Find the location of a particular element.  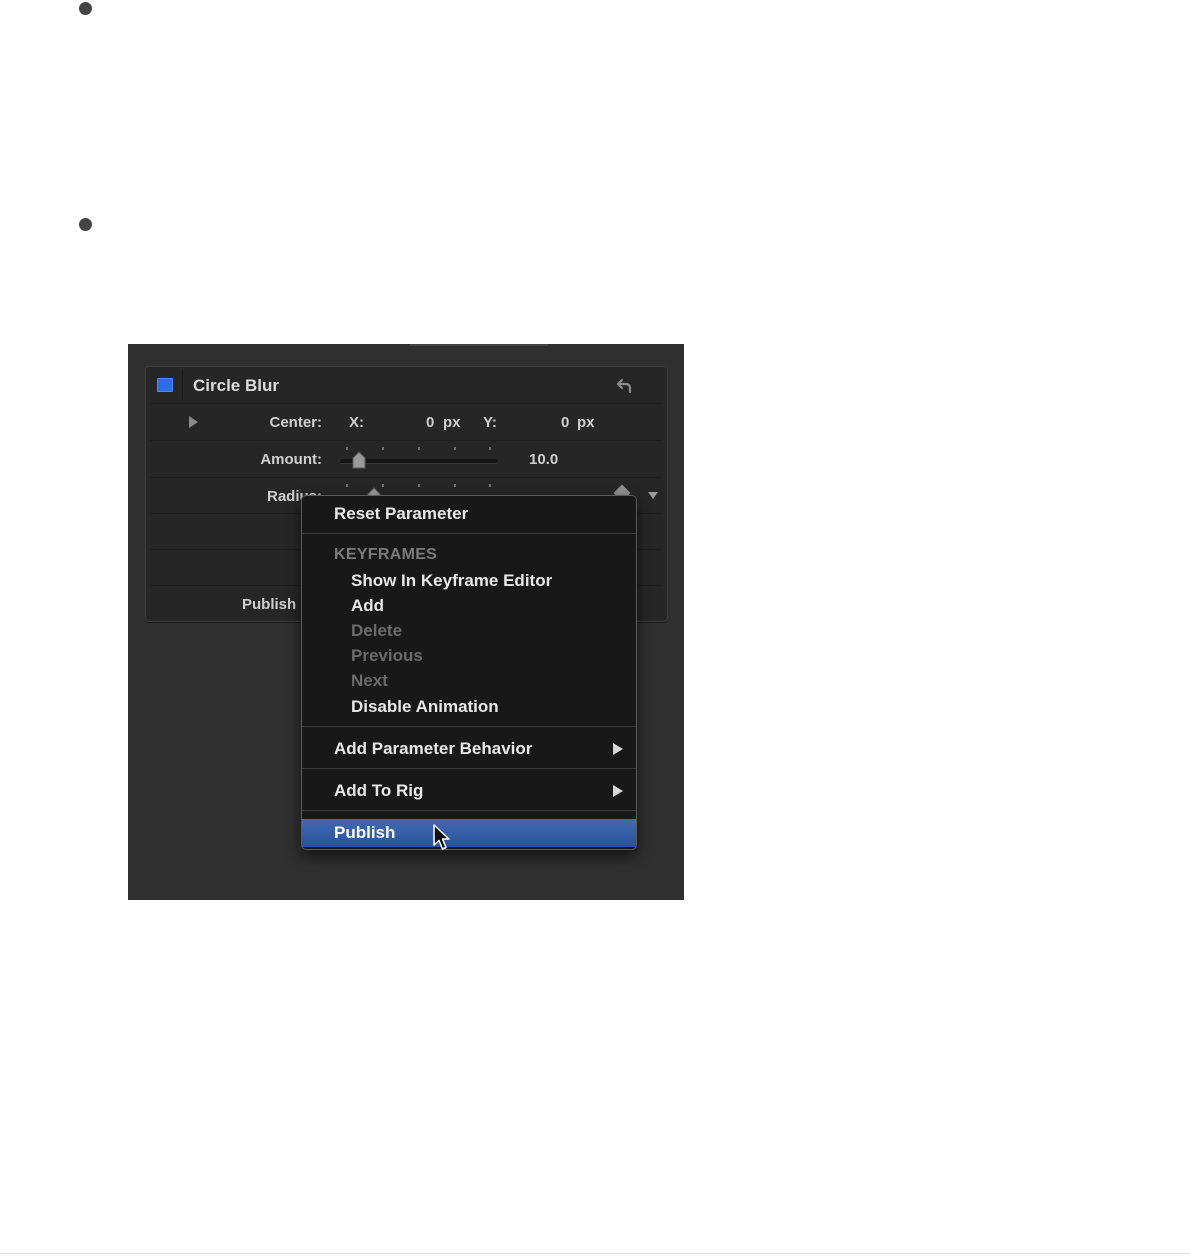

menu-item-reset-parameter: Reset Parameter is located at coordinates (469, 514).